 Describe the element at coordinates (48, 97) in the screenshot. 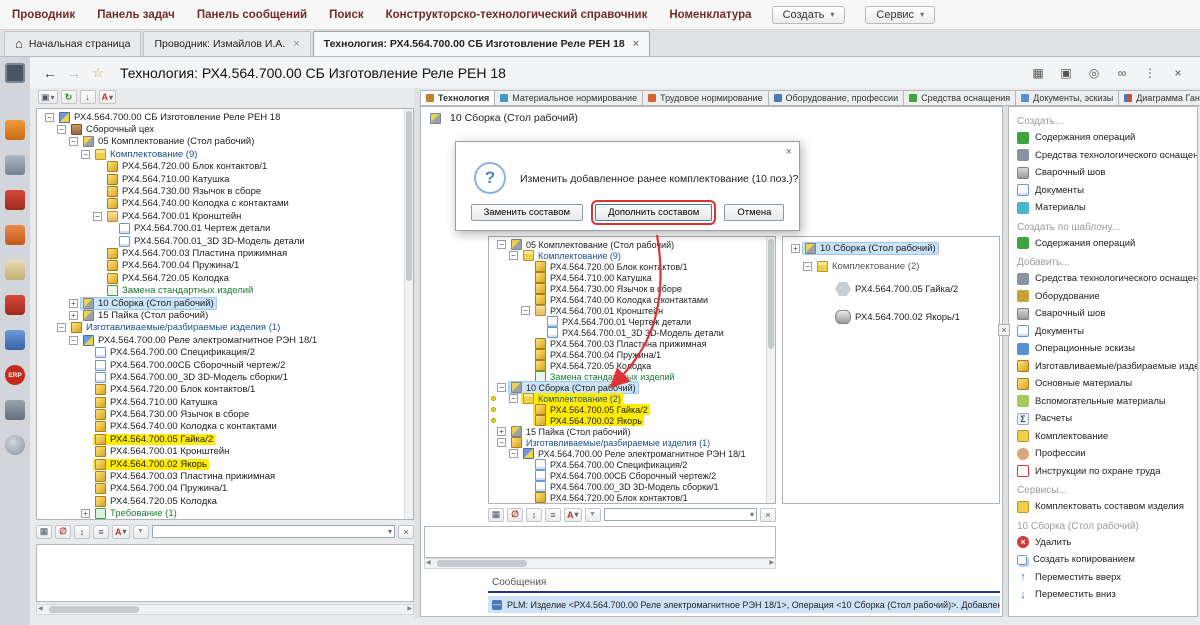

I see `view-mode-button: ▣ ▾` at that location.